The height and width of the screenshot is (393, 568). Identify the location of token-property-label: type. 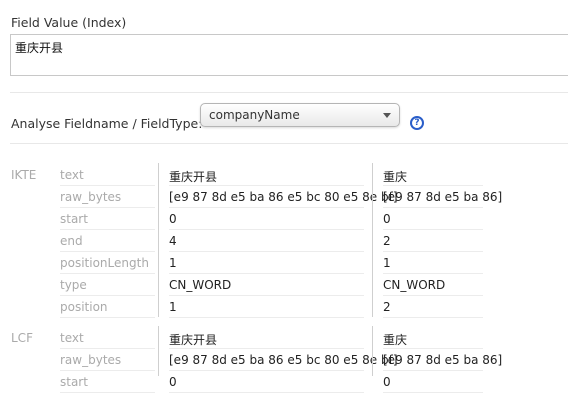
(73, 285).